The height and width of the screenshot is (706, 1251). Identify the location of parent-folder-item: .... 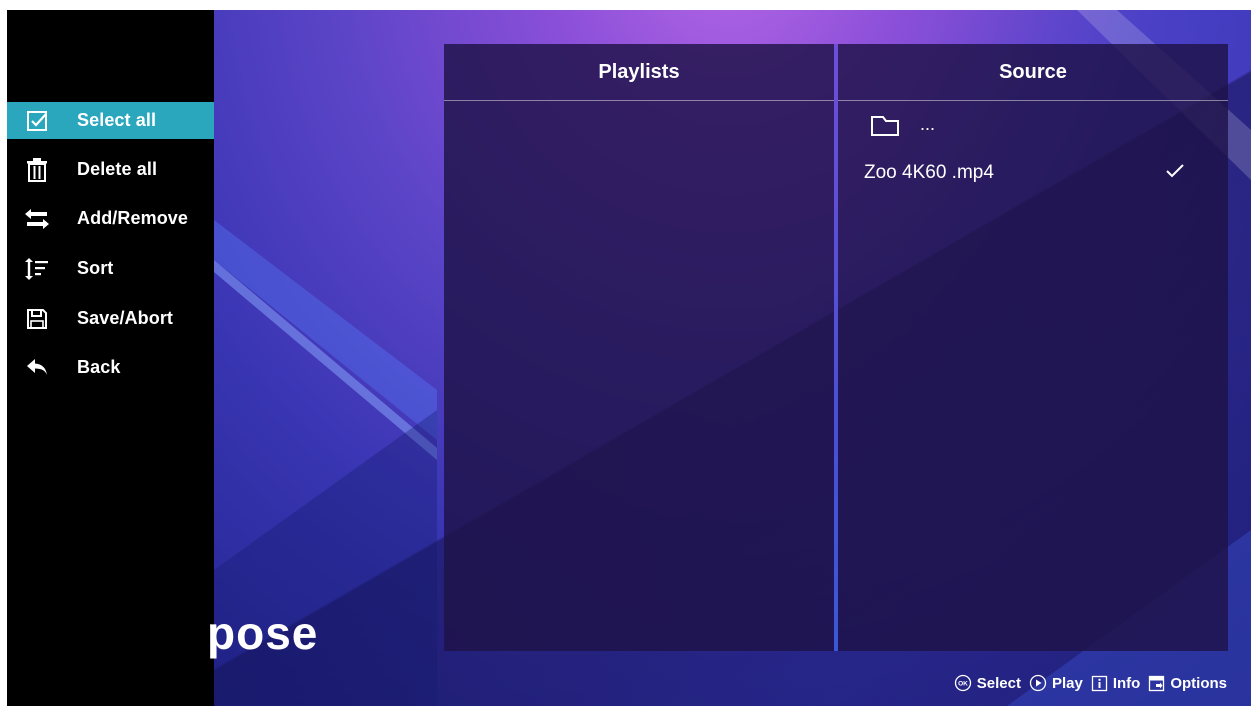
(1033, 126).